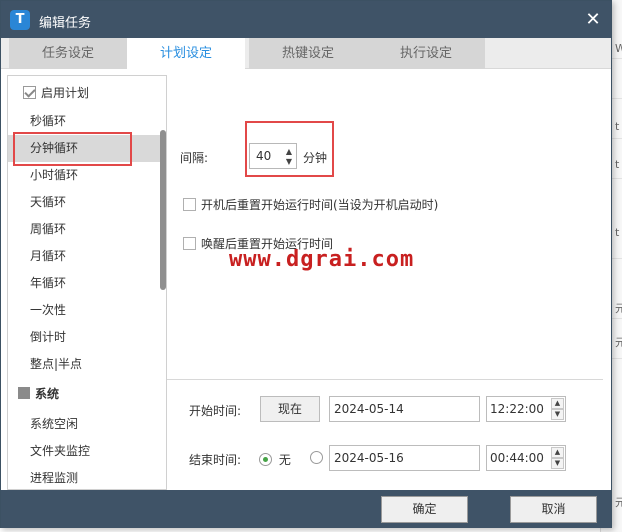 The width and height of the screenshot is (622, 532). What do you see at coordinates (84, 256) in the screenshot?
I see `list-item-month-loop: 月循环` at bounding box center [84, 256].